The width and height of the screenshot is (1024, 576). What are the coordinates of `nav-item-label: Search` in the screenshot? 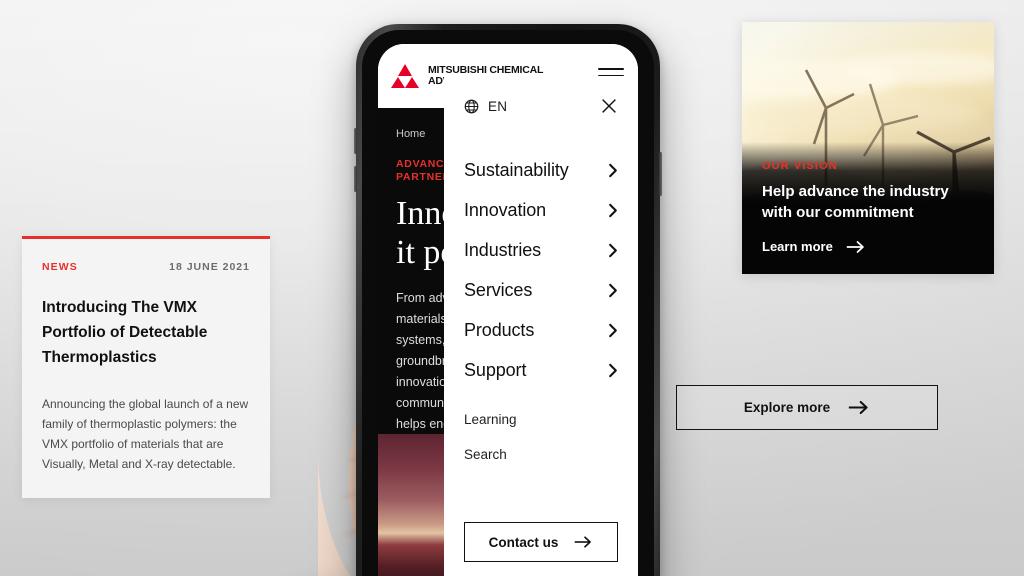 It's located at (485, 454).